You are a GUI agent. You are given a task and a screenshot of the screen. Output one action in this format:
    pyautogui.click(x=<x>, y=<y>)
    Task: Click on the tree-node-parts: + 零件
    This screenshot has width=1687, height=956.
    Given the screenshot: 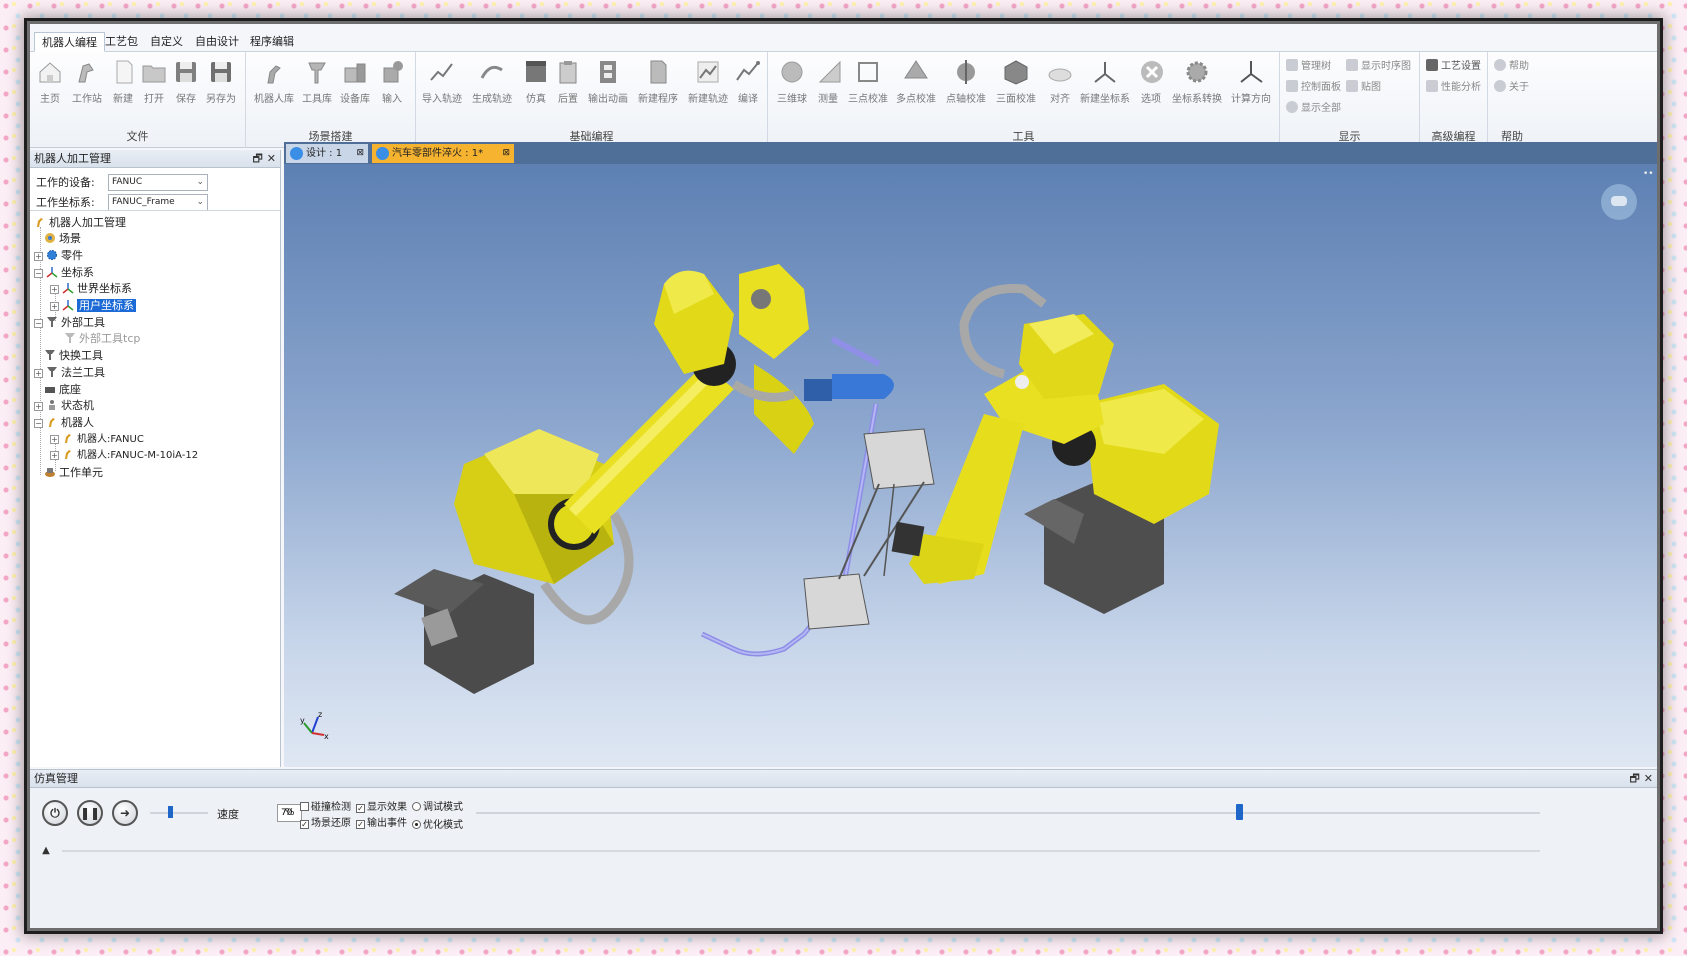 What is the action you would take?
    pyautogui.click(x=58, y=256)
    